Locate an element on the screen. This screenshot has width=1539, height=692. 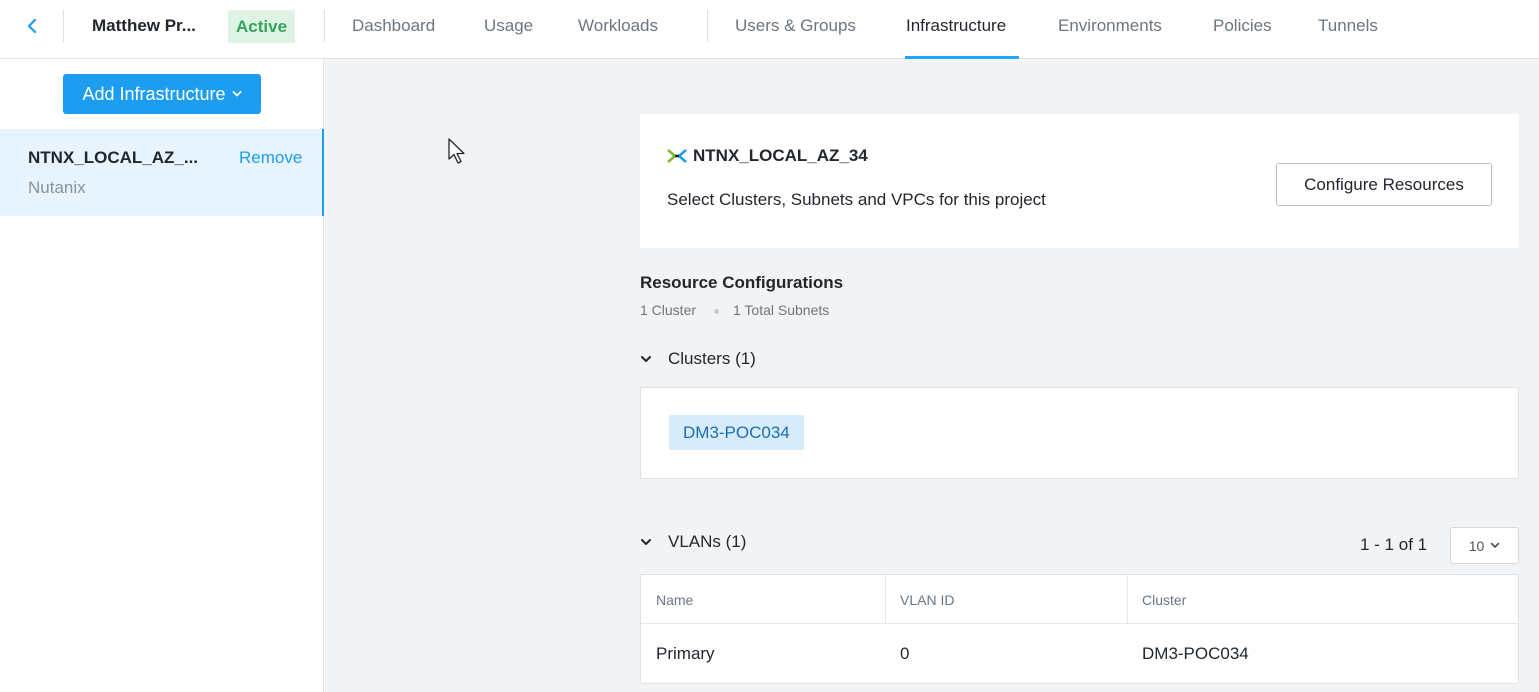
configure-resources-button: Configure Resources is located at coordinates (1384, 184).